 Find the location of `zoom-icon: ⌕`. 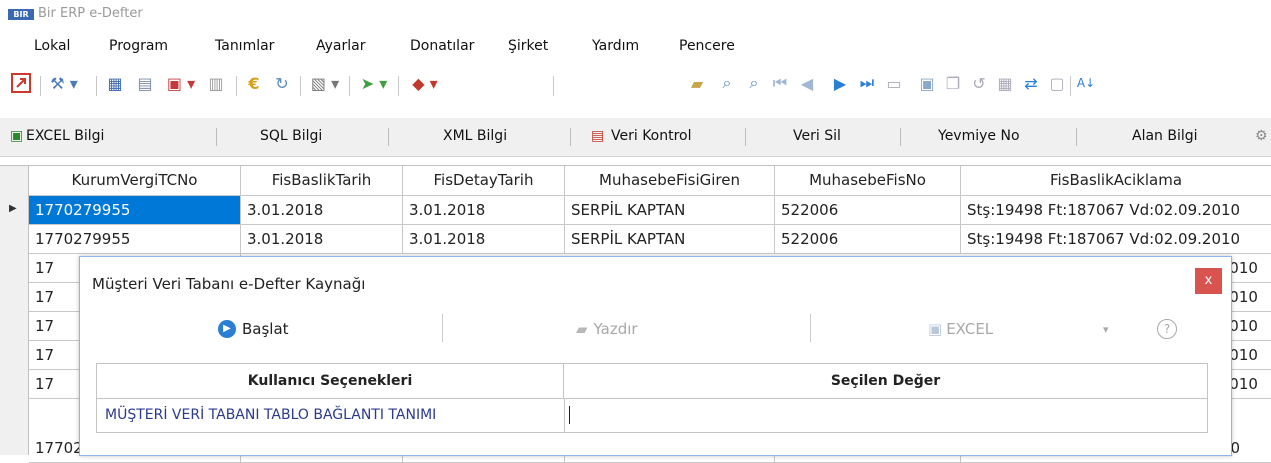

zoom-icon: ⌕ is located at coordinates (754, 83).